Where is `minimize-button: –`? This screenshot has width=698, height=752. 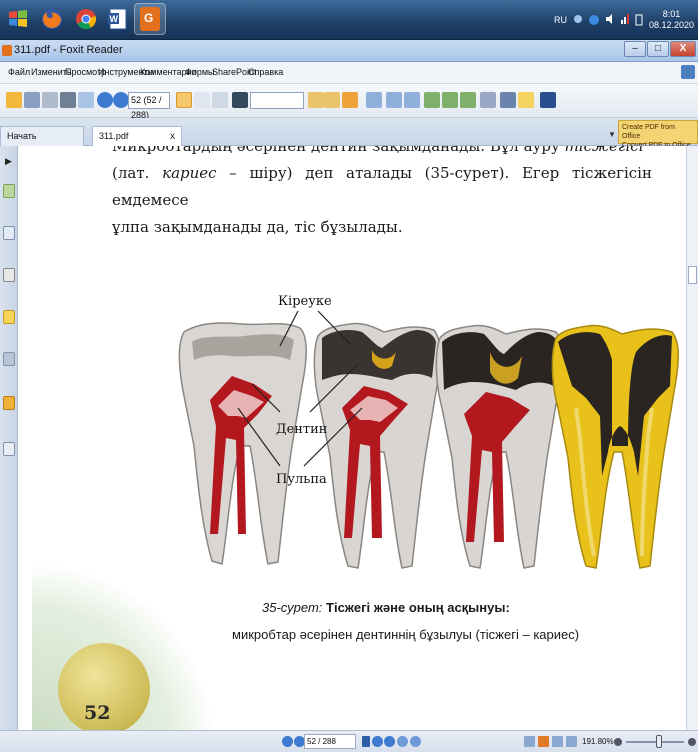
minimize-button: – is located at coordinates (635, 49).